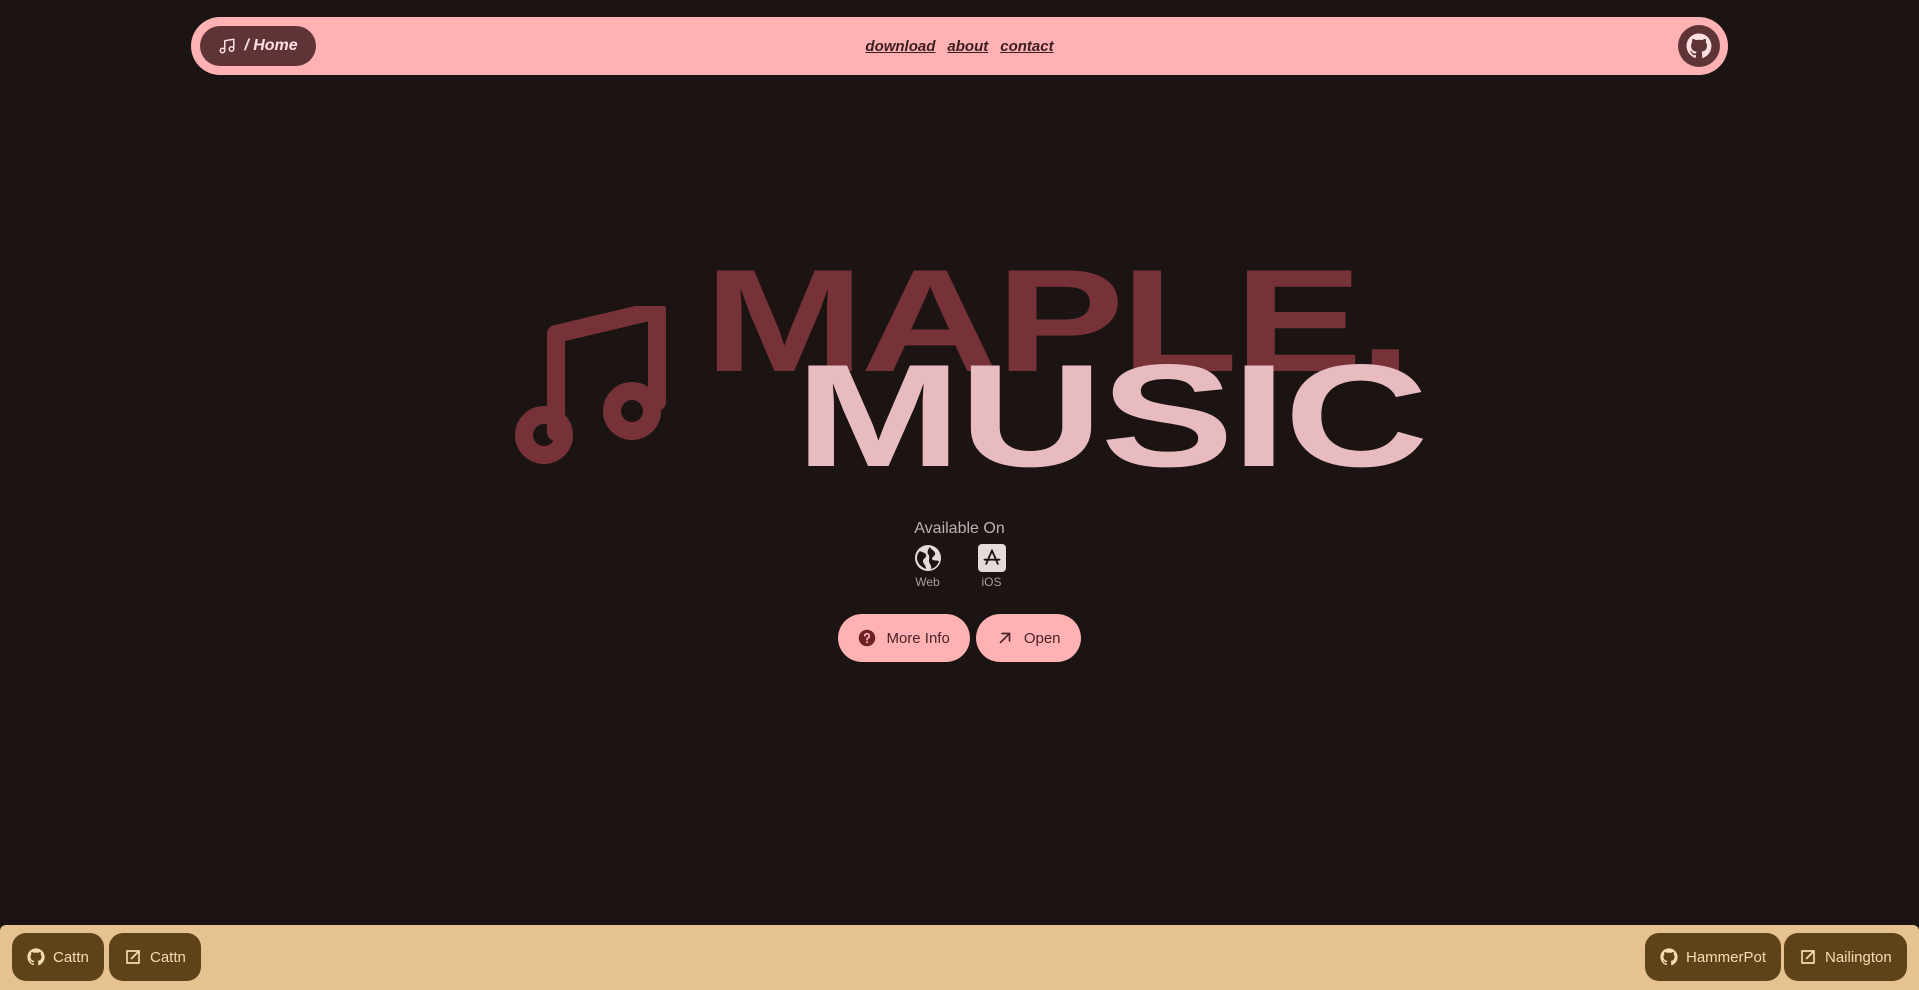 This screenshot has width=1919, height=990. I want to click on github-button, so click(1699, 46).